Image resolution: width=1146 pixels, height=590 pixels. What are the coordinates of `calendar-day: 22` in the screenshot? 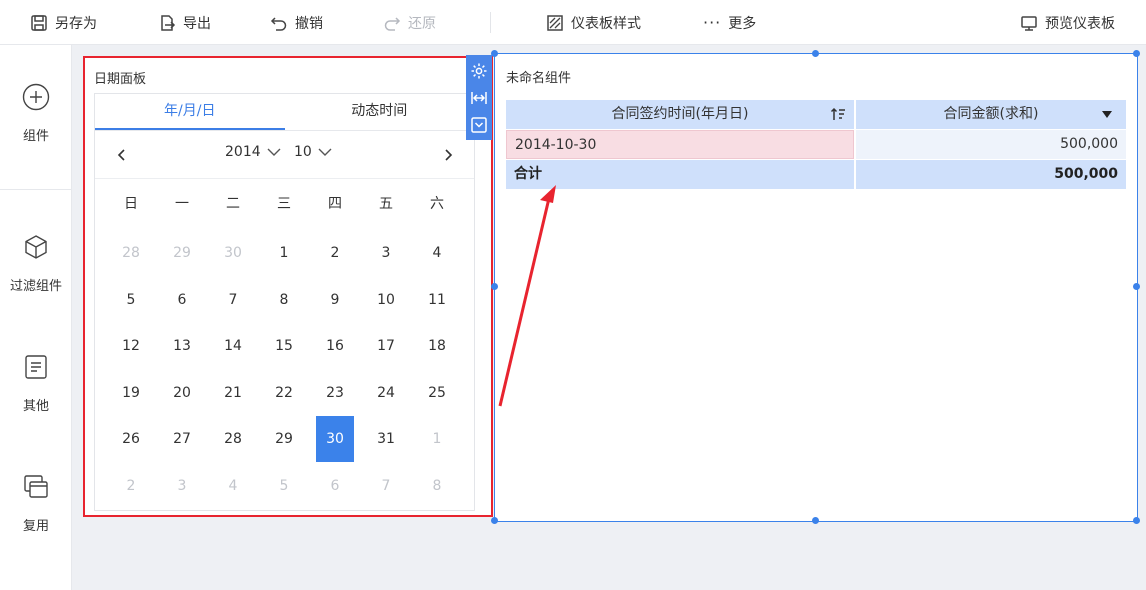 It's located at (284, 393).